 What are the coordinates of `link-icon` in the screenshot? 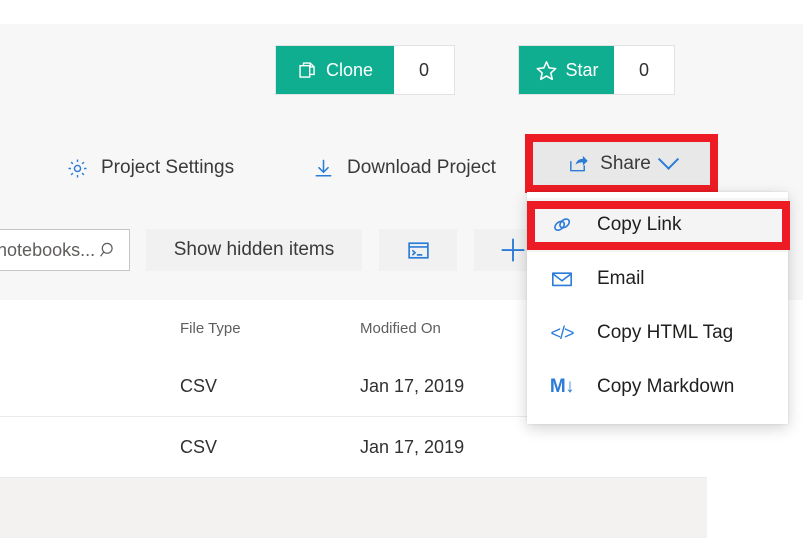 It's located at (562, 225).